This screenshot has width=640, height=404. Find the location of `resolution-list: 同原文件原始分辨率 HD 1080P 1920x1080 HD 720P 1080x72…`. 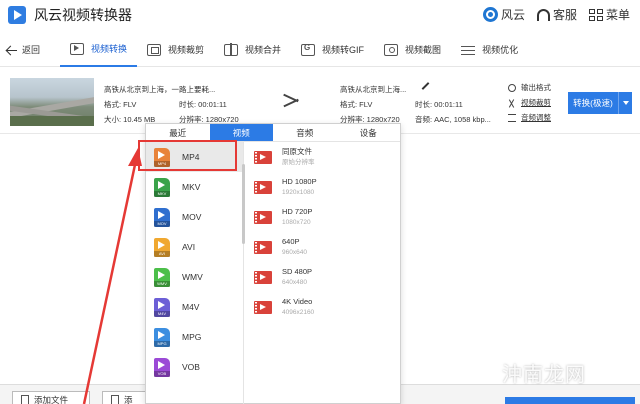

resolution-list: 同原文件原始分辨率 HD 1080P 1920x1080 HD 720P 1080x72… is located at coordinates (324, 232).